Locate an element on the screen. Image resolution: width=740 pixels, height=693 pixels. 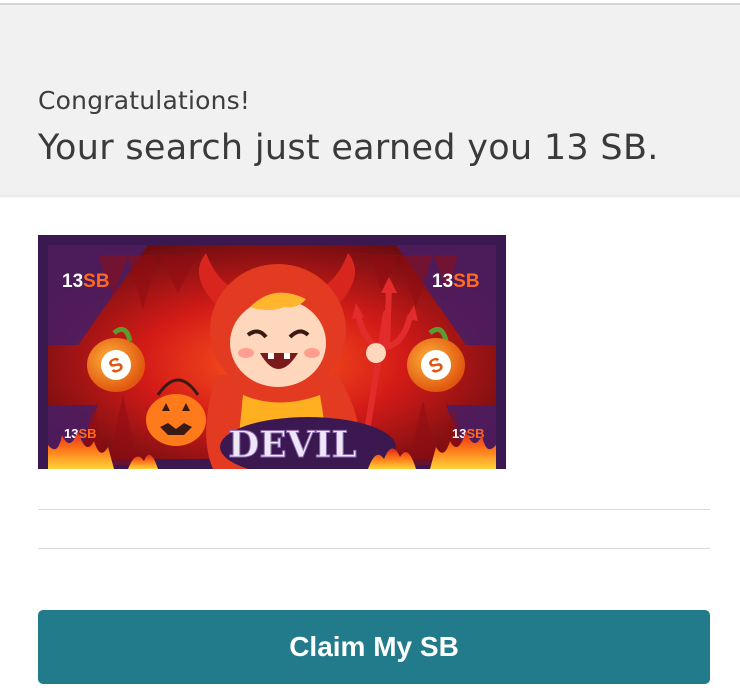
header-shadow is located at coordinates (370, 197).